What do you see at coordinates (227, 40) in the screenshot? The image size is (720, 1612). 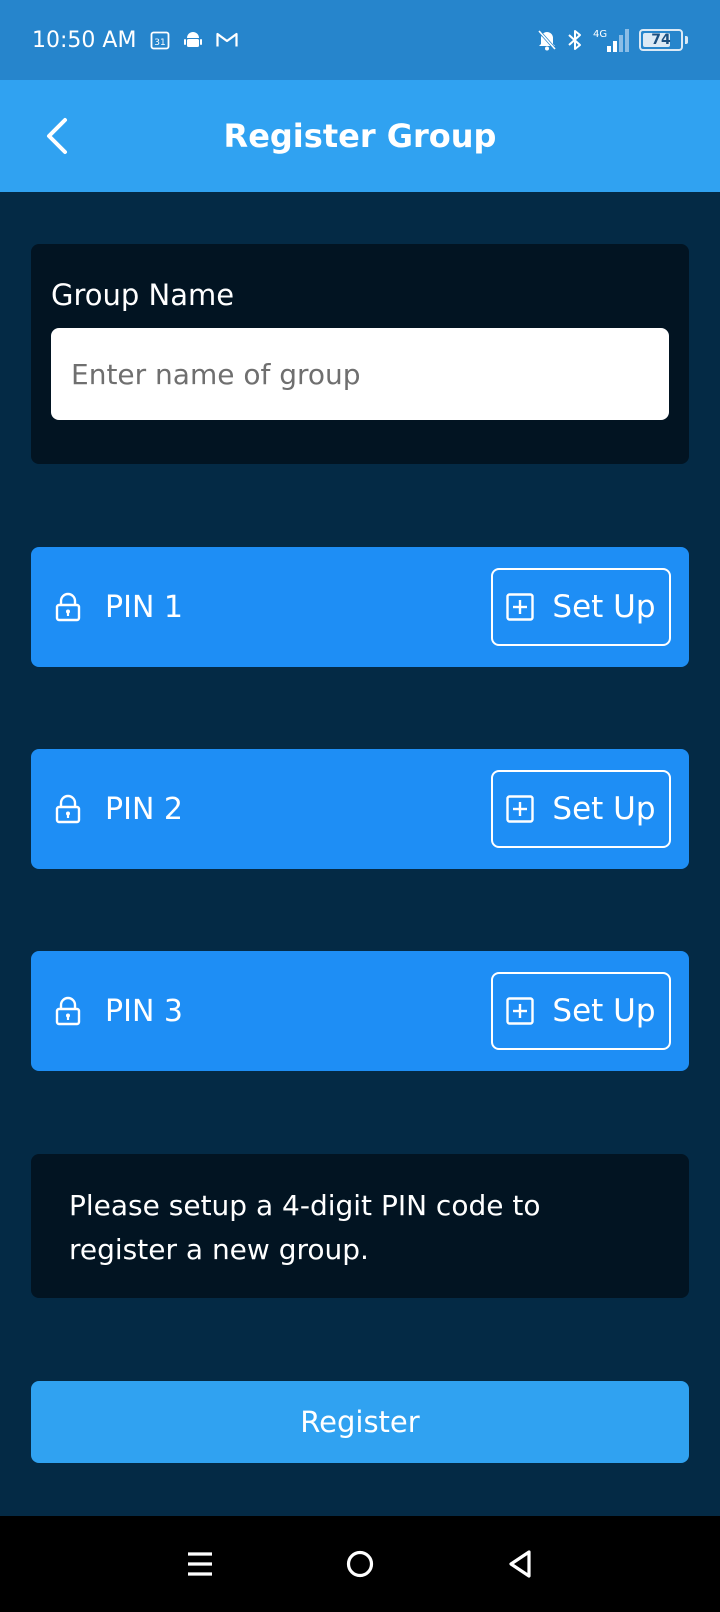 I see `gmail-icon` at bounding box center [227, 40].